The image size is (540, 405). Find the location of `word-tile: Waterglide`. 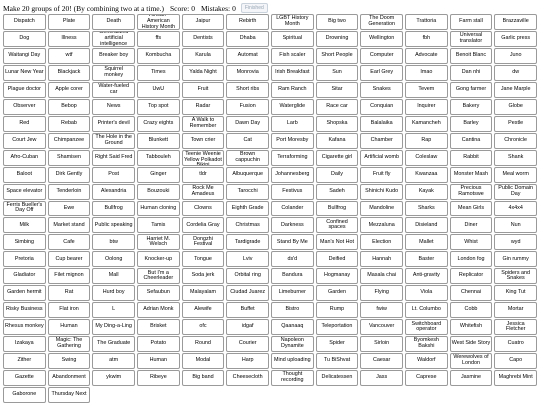

word-tile: Waterglide is located at coordinates (292, 106).